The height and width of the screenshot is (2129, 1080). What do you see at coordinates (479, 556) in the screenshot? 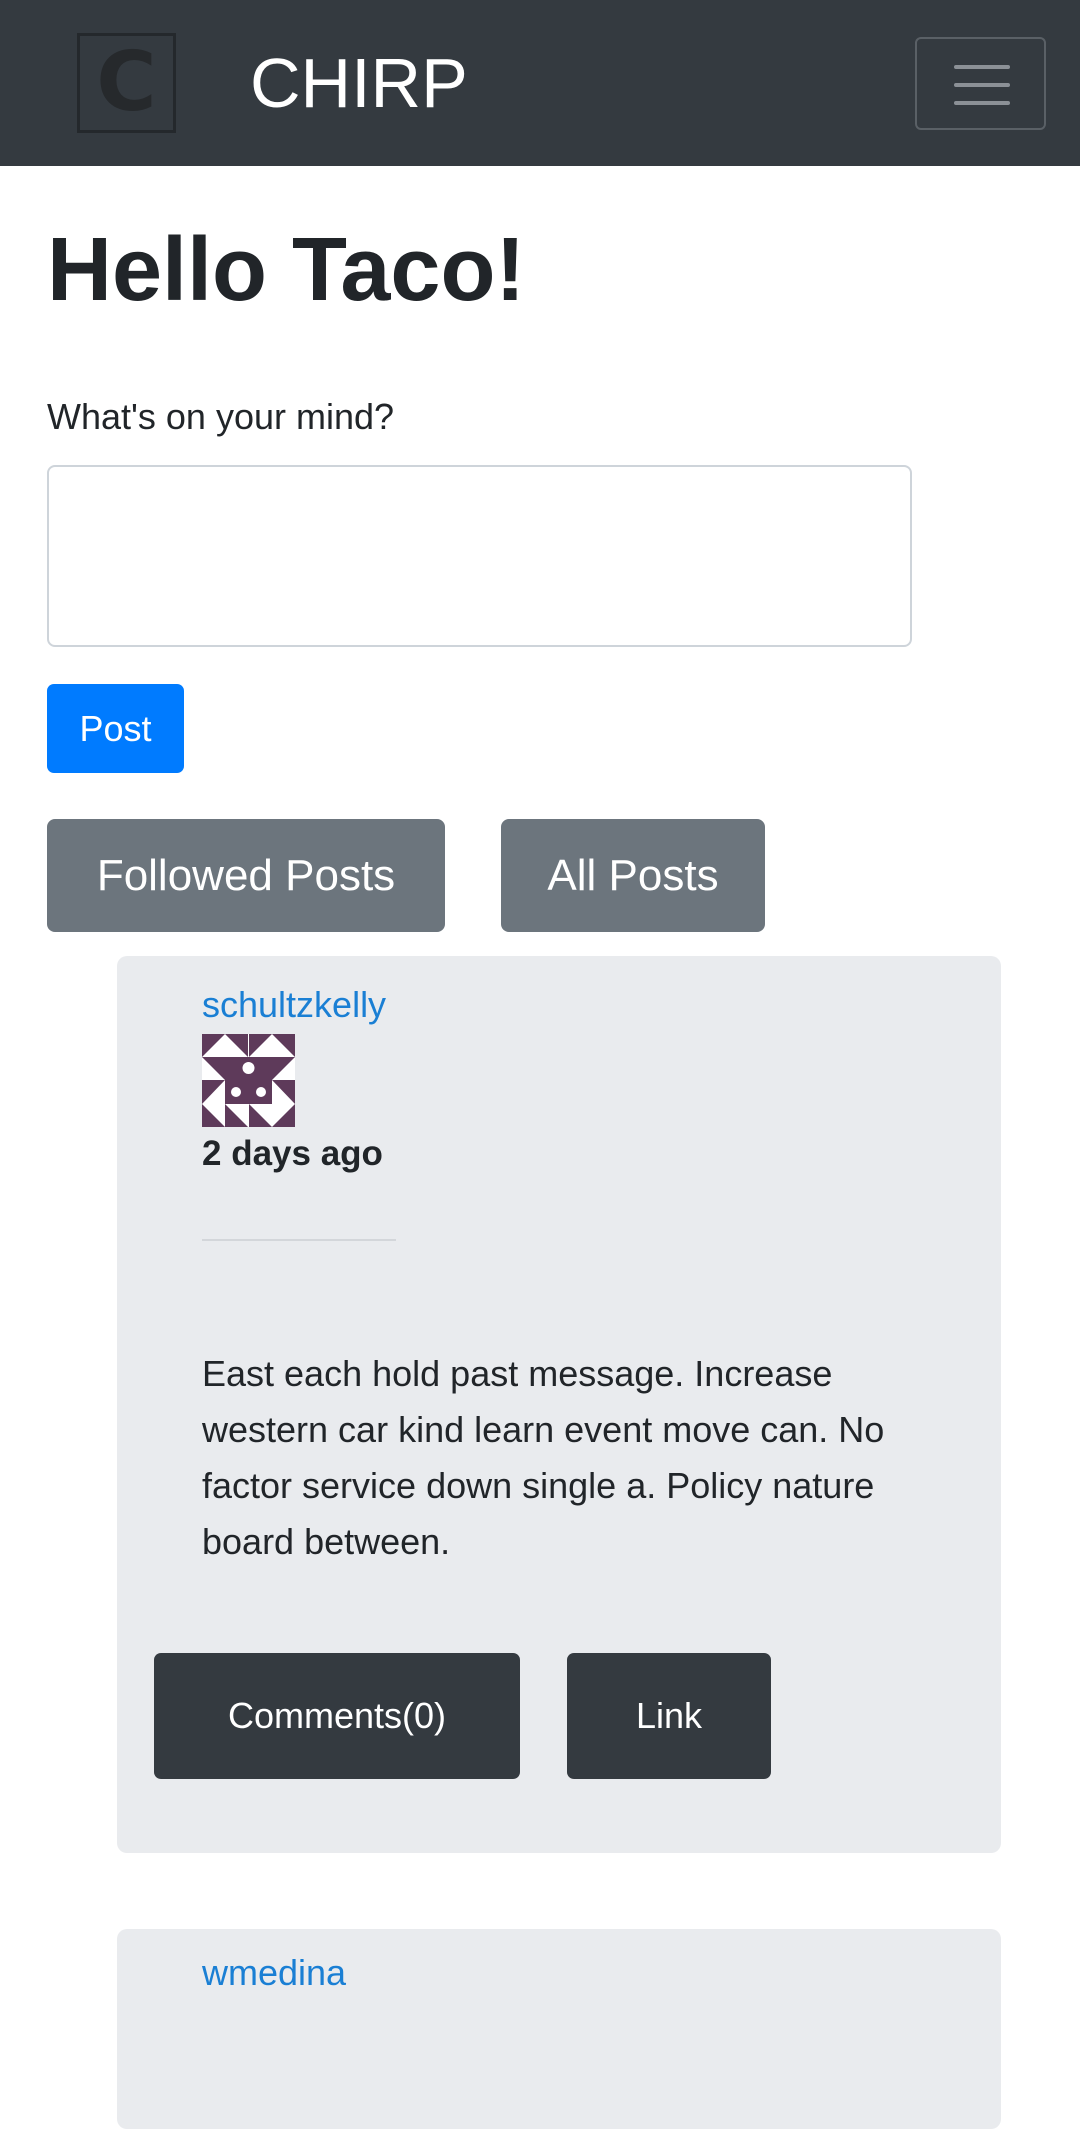
I see `post-input` at bounding box center [479, 556].